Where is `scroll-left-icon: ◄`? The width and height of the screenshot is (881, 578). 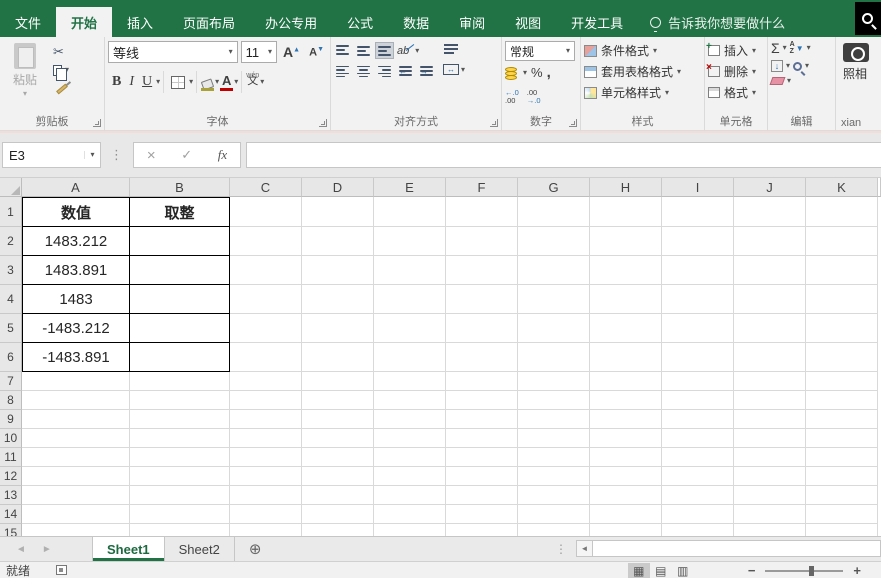 scroll-left-icon: ◄ is located at coordinates (584, 548).